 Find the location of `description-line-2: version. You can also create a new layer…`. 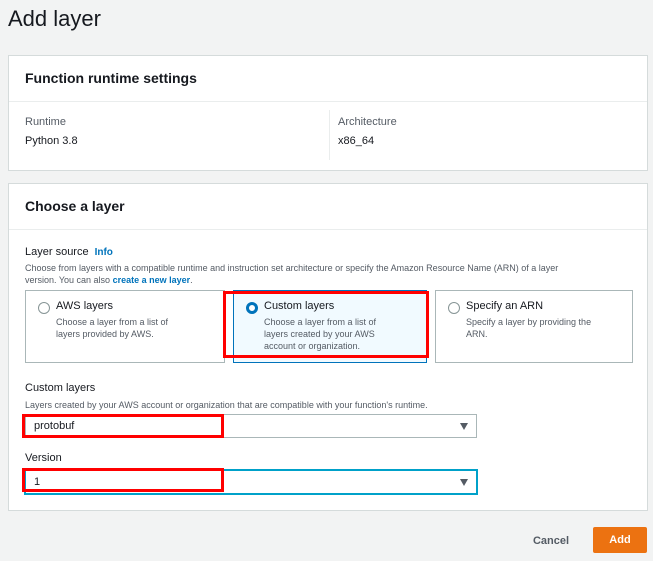

description-line-2: version. You can also create a new layer… is located at coordinates (330, 280).